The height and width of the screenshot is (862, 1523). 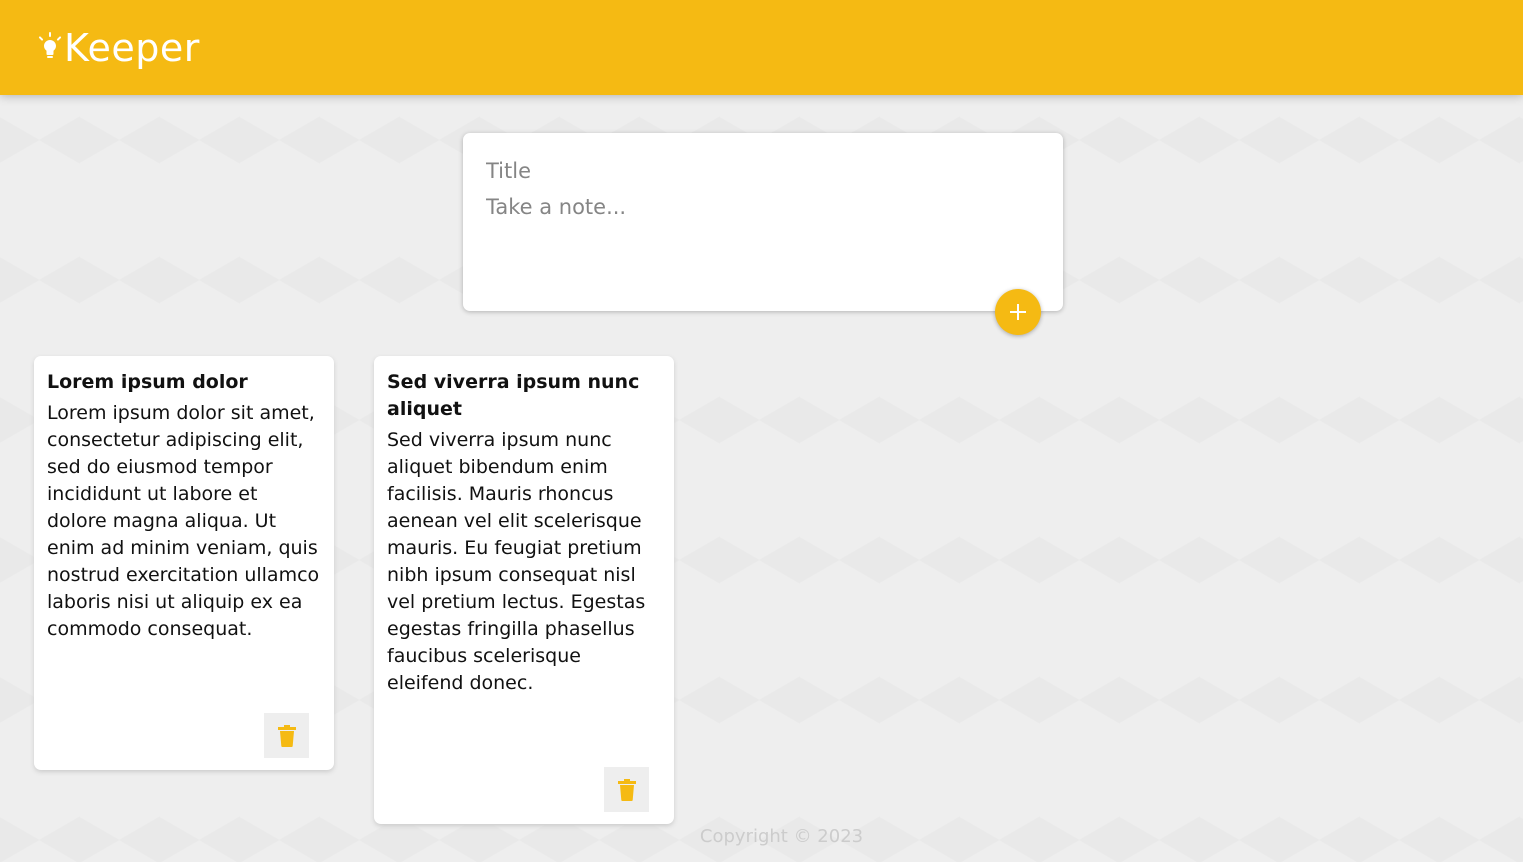 I want to click on plus-icon, so click(x=1018, y=312).